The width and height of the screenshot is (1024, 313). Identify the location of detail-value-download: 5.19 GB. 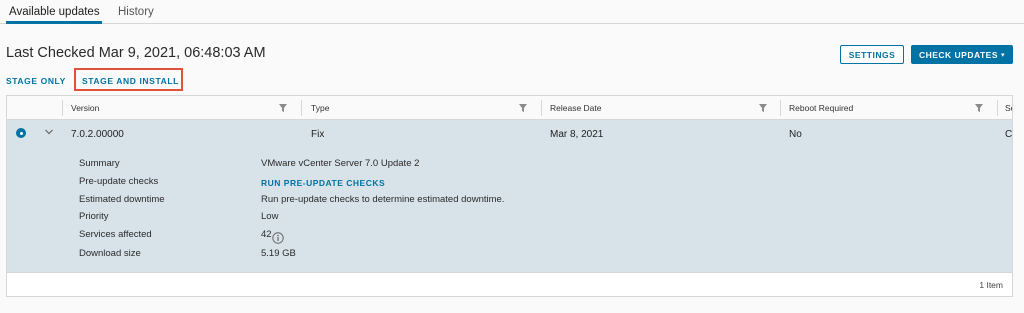
(278, 253).